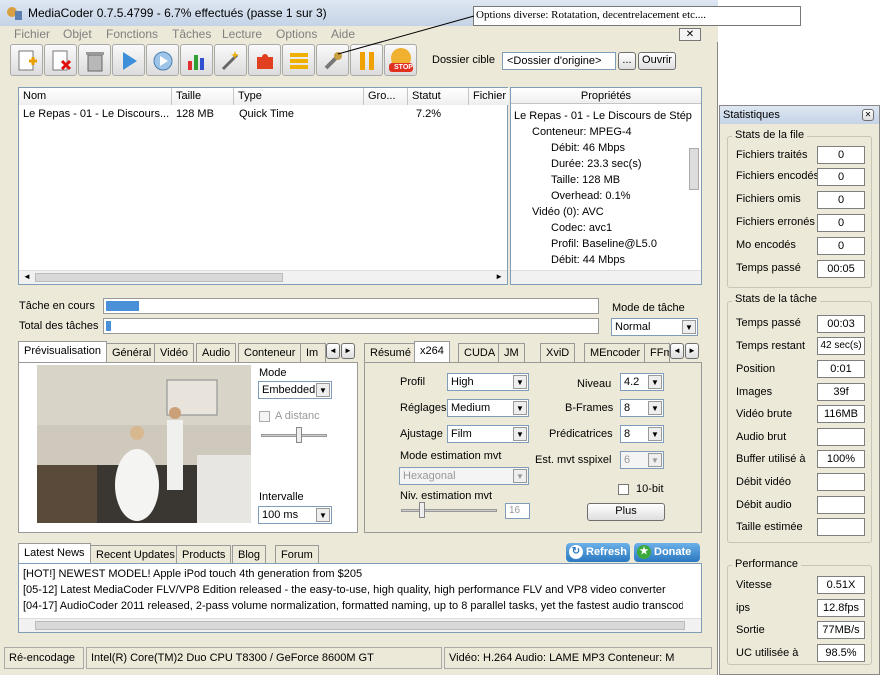 The height and width of the screenshot is (675, 880). I want to click on level-select: 4.2 ▼, so click(642, 382).